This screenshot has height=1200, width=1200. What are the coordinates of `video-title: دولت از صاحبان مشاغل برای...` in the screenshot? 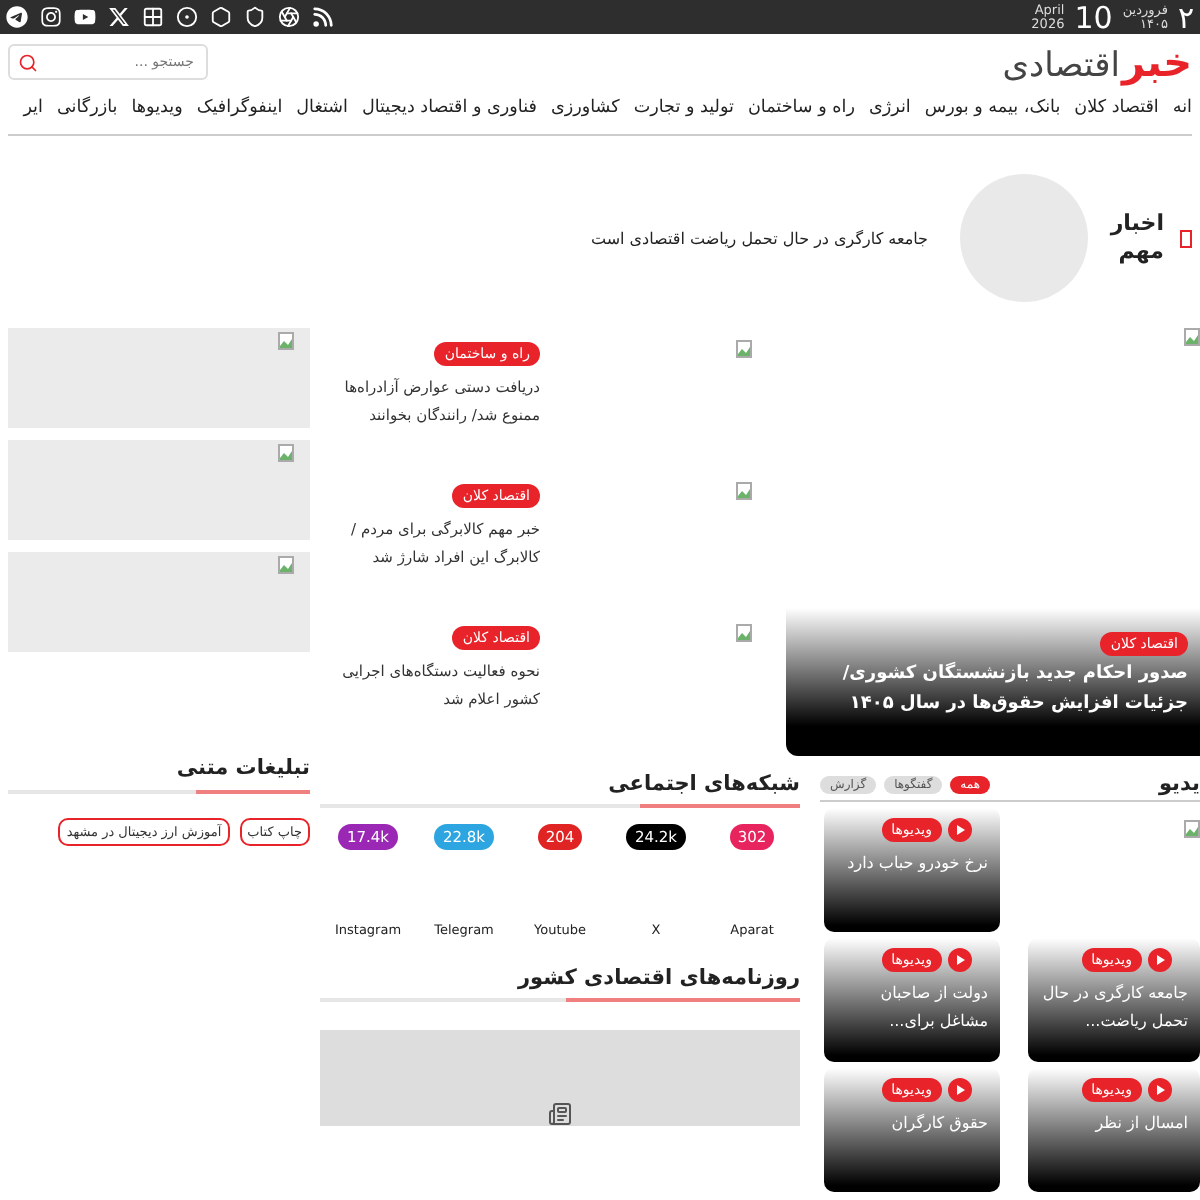 It's located at (933, 1008).